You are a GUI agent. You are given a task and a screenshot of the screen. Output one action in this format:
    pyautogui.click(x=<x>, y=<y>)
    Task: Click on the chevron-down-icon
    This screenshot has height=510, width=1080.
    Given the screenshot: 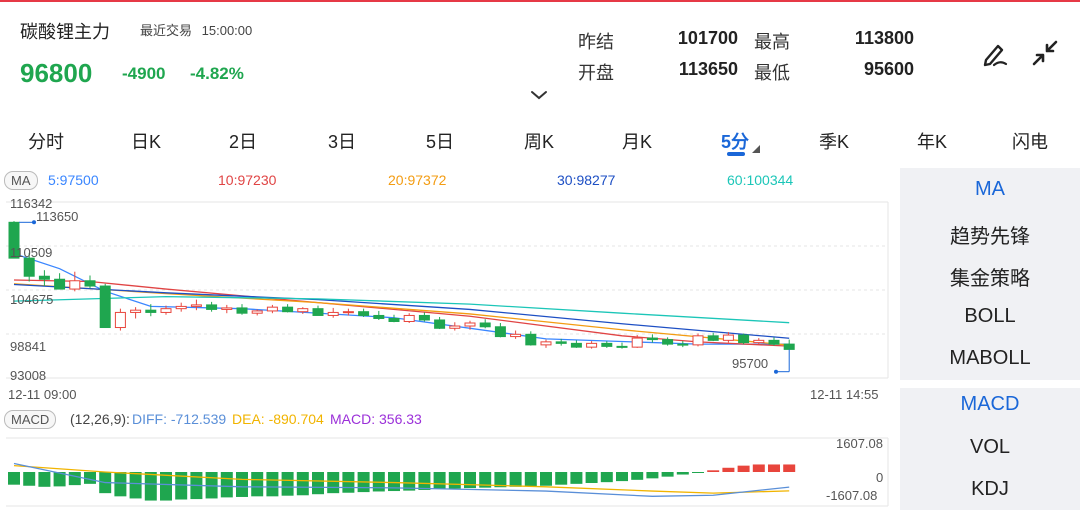 What is the action you would take?
    pyautogui.click(x=539, y=95)
    